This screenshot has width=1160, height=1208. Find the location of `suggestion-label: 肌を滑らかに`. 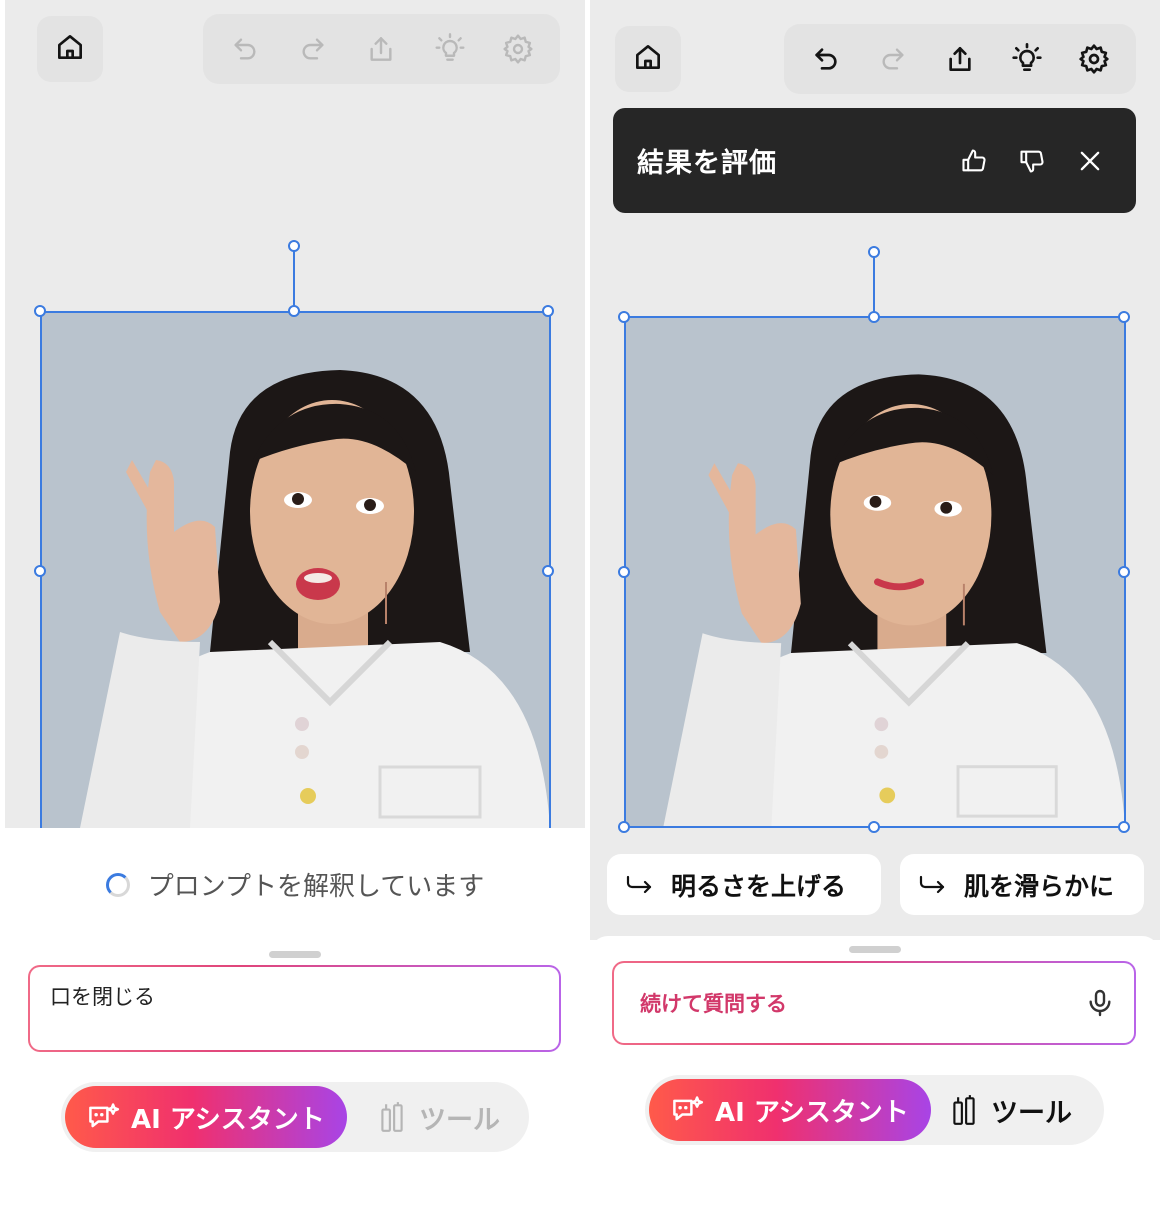

suggestion-label: 肌を滑らかに is located at coordinates (1039, 886).